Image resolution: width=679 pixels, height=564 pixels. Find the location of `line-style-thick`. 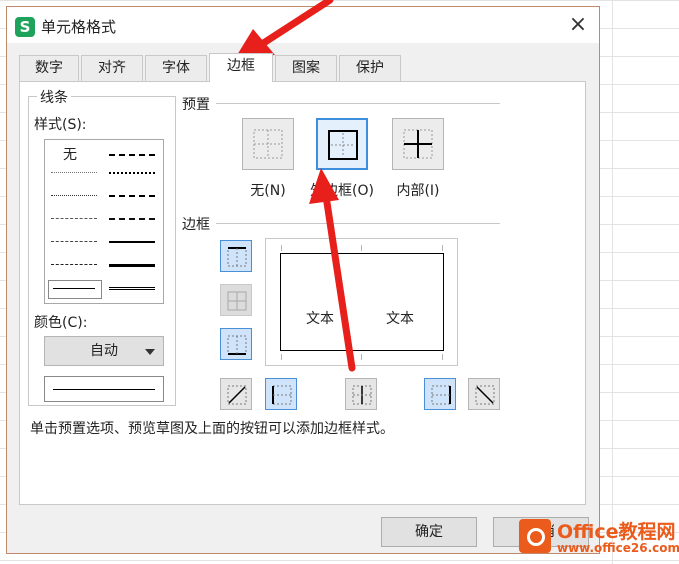

line-style-thick is located at coordinates (132, 265).